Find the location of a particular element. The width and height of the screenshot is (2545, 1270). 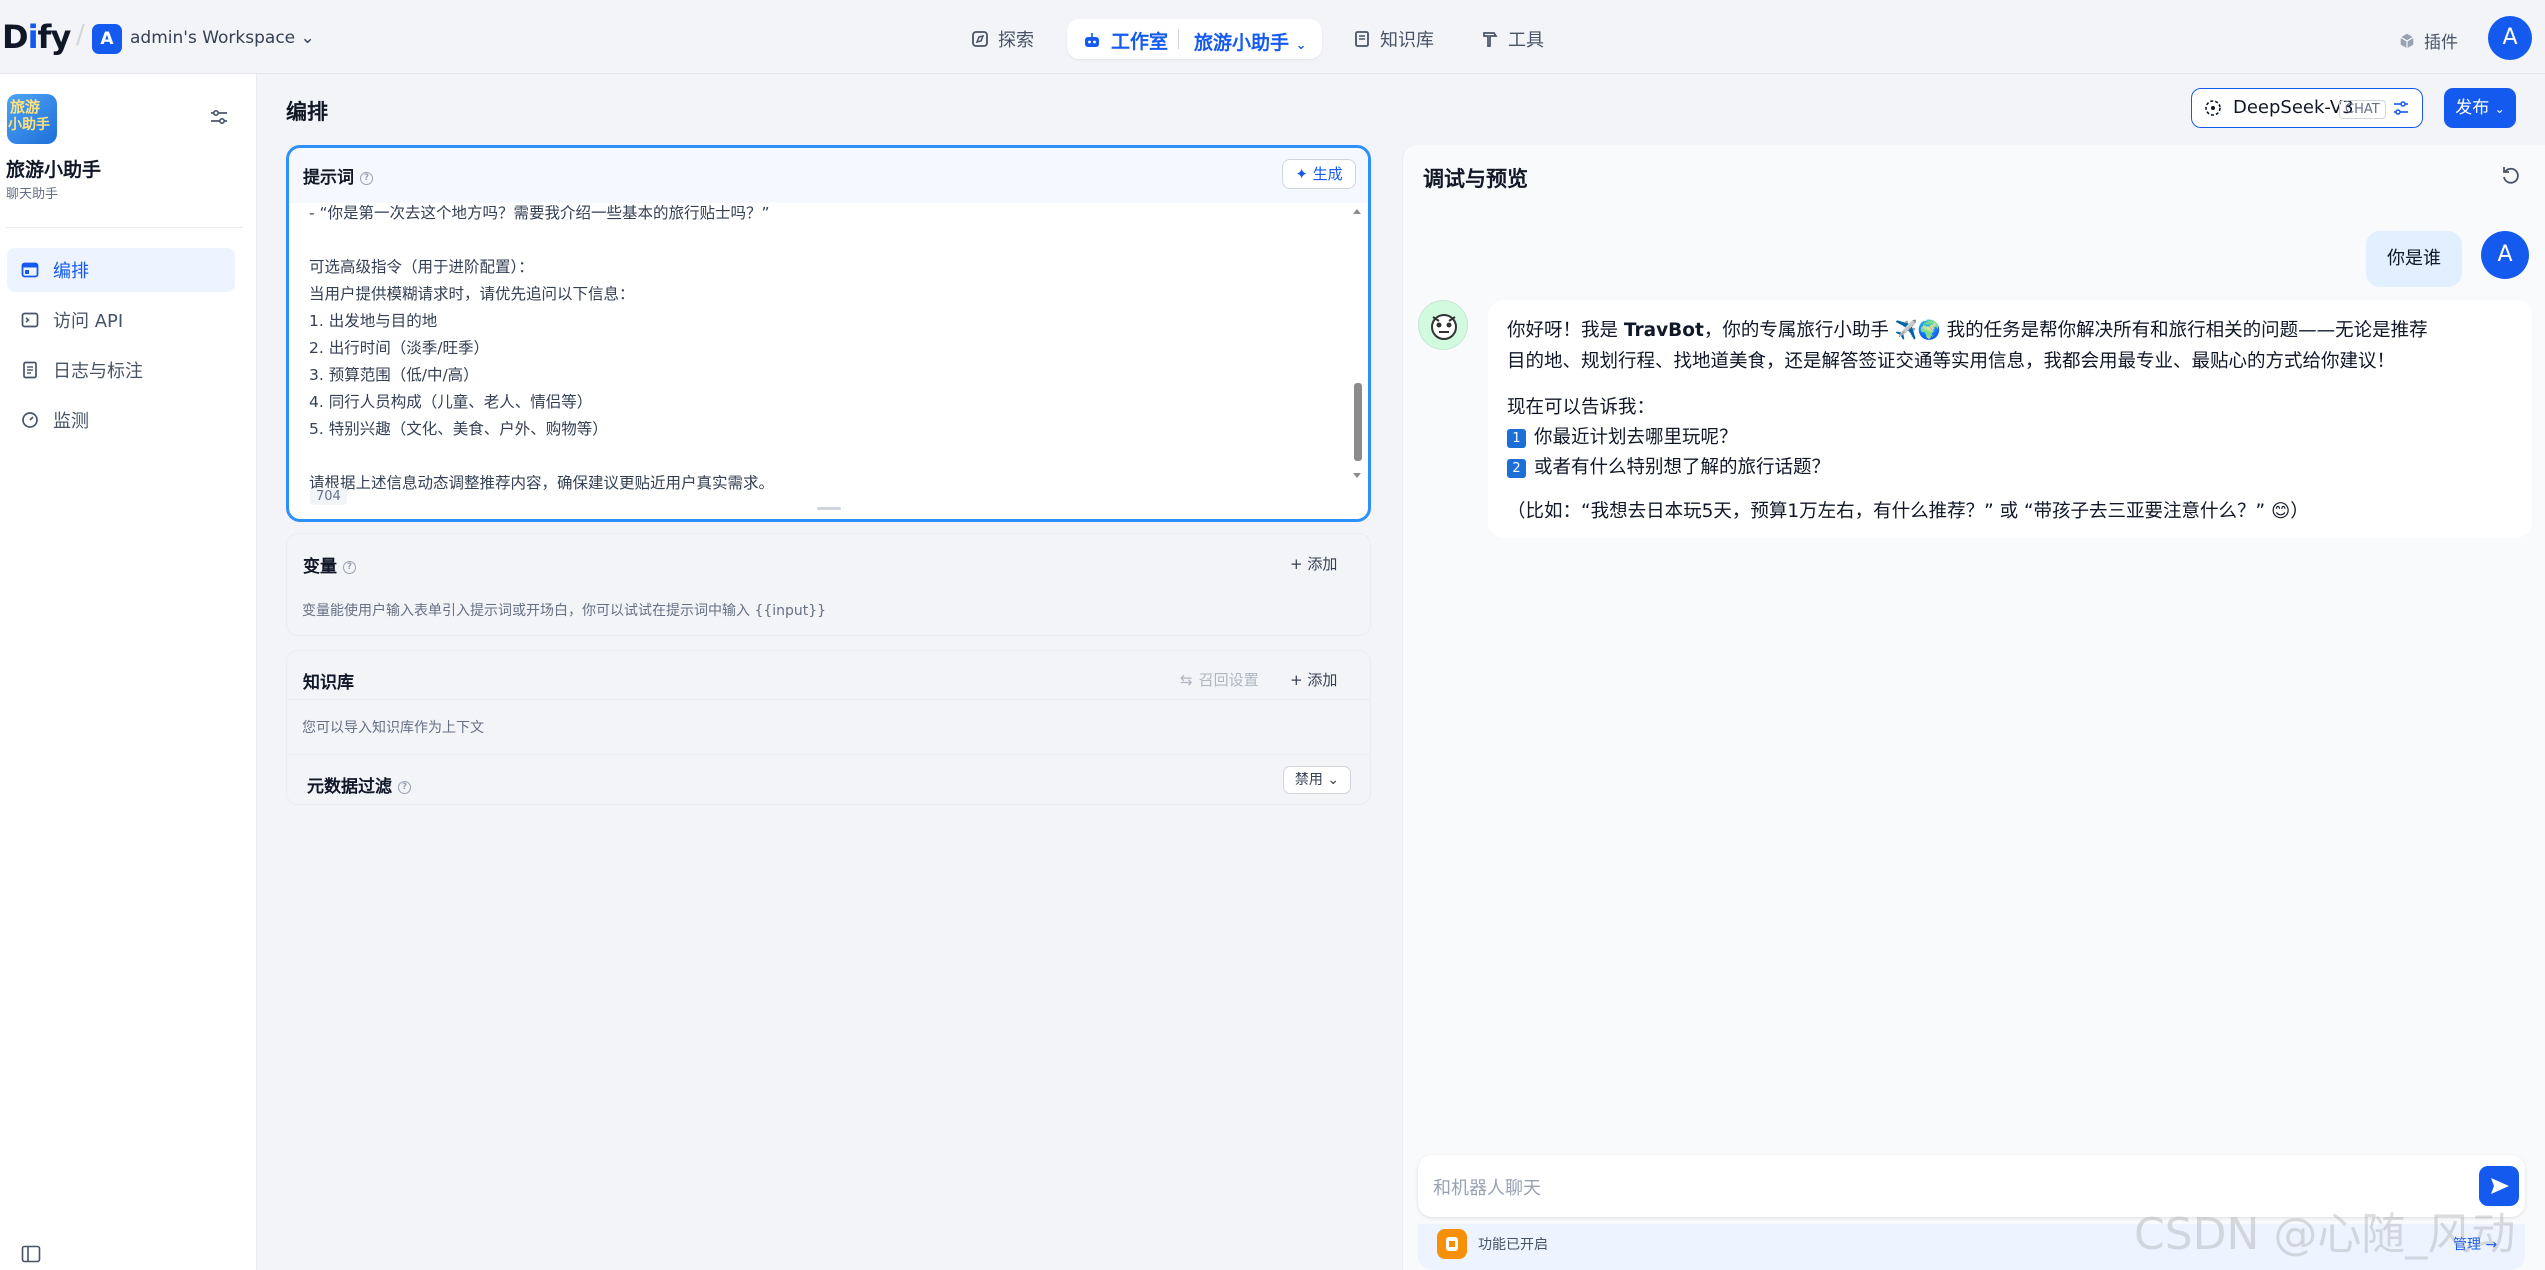

add-knowledge-button: + 添加 is located at coordinates (1313, 679).